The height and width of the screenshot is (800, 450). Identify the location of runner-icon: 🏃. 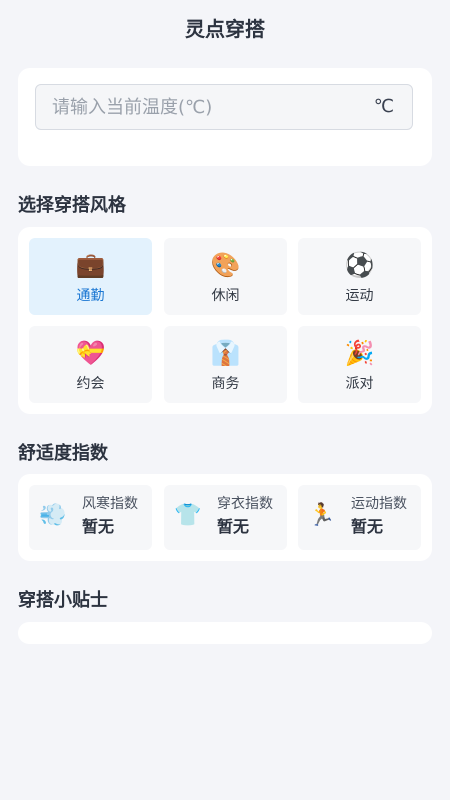
(322, 515).